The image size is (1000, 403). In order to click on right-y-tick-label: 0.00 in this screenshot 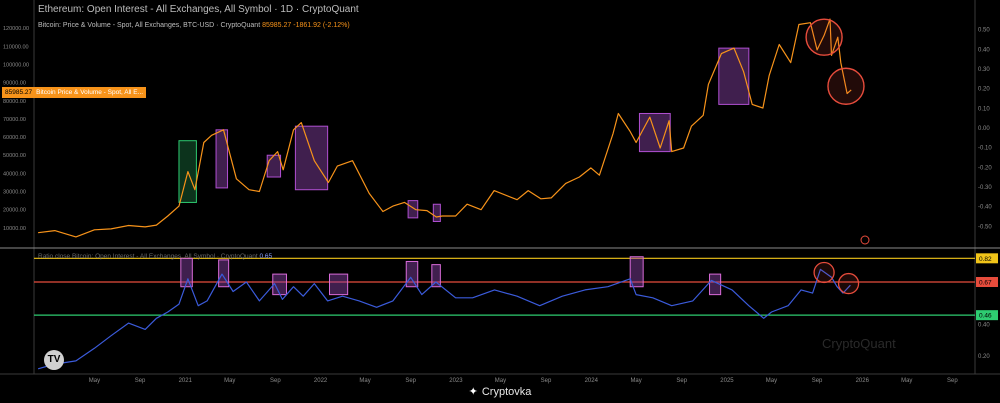, I will do `click(984, 129)`.